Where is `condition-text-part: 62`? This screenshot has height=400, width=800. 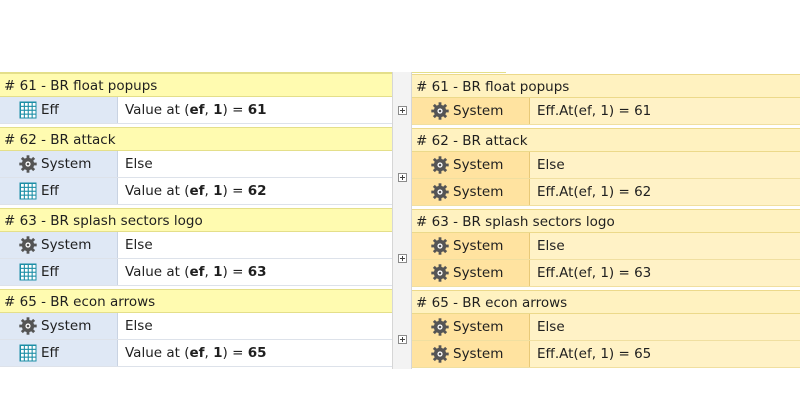
condition-text-part: 62 is located at coordinates (257, 191).